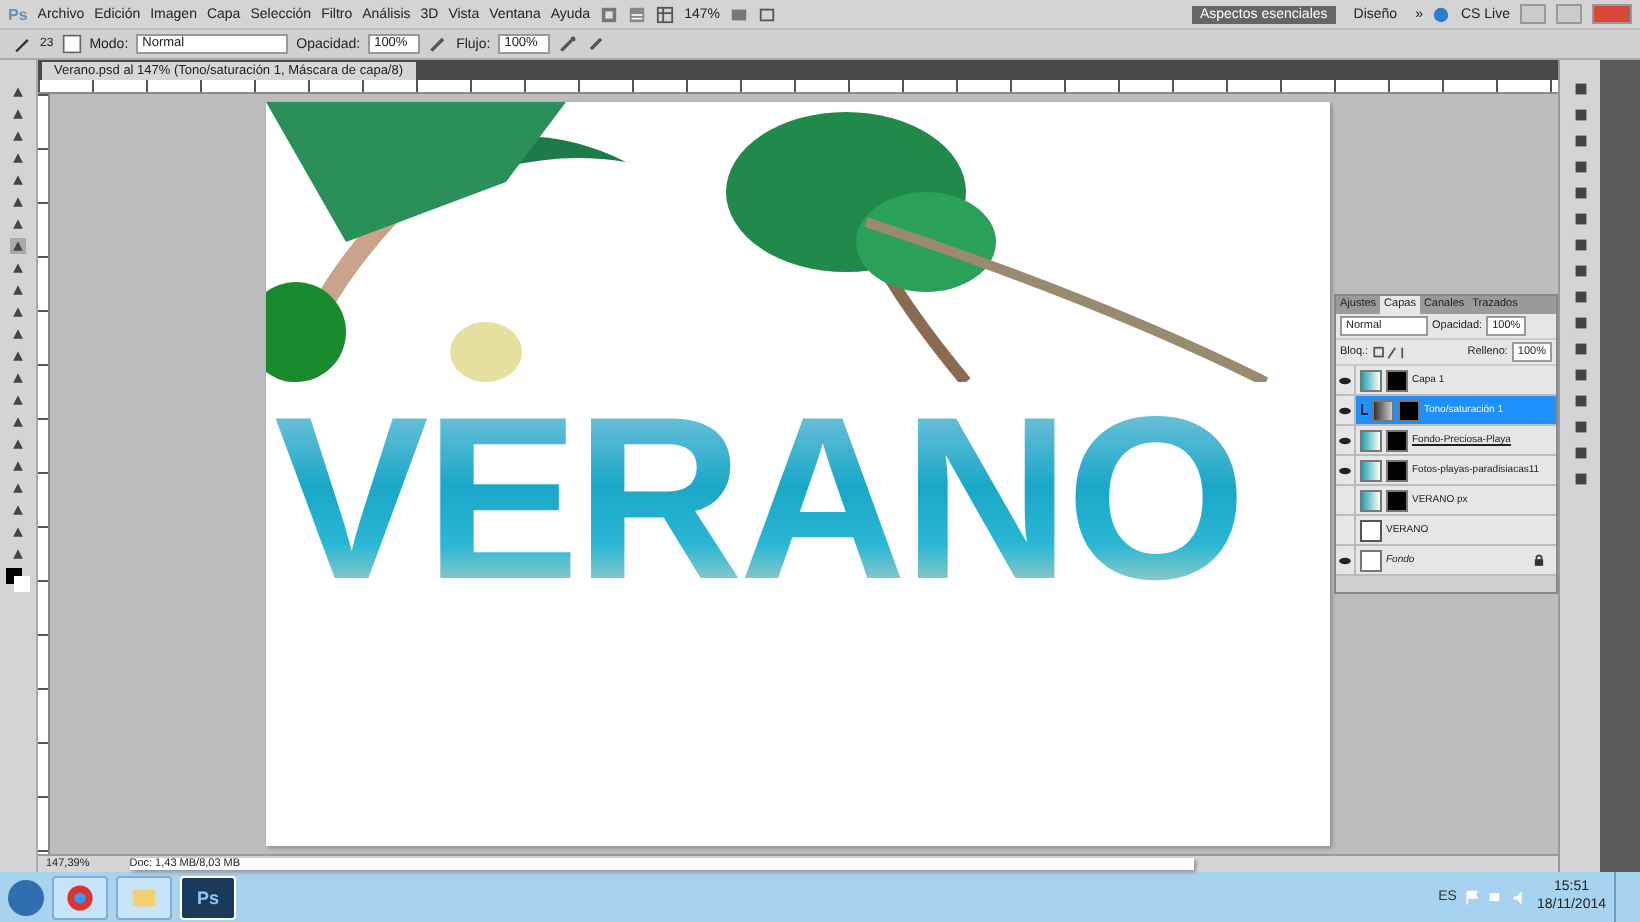 The image size is (1640, 922). What do you see at coordinates (208, 897) in the screenshot?
I see `photoshop-taskbar-button: Ps` at bounding box center [208, 897].